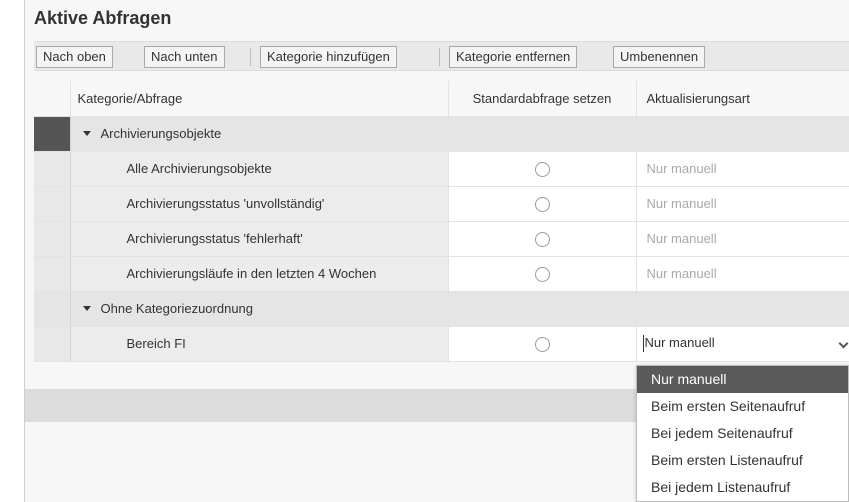 The image size is (849, 502). What do you see at coordinates (177, 308) in the screenshot?
I see `category-label: Ohne Kategoriezuordnung` at bounding box center [177, 308].